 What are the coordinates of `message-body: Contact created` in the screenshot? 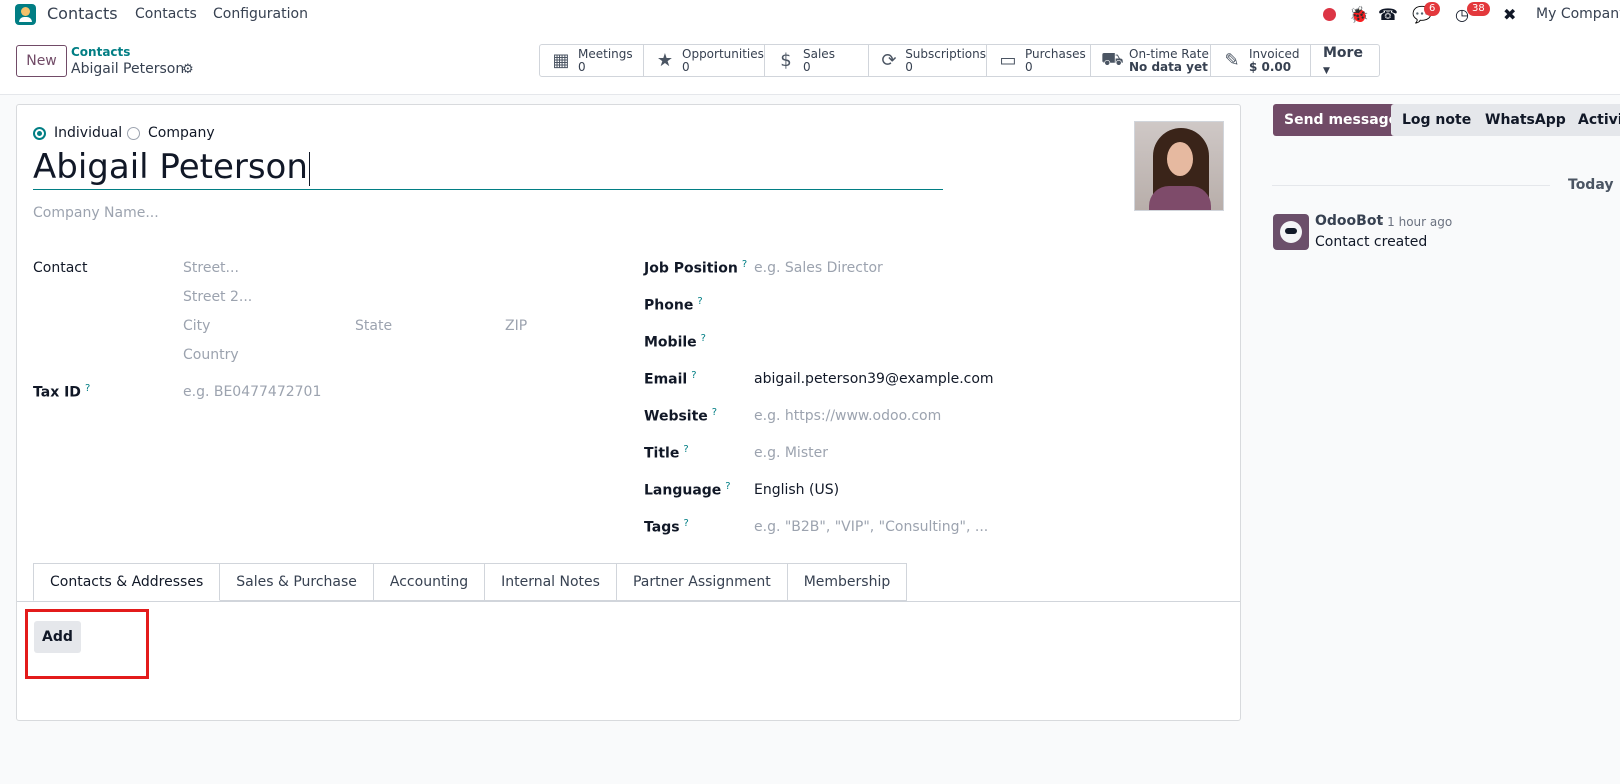 It's located at (1371, 242).